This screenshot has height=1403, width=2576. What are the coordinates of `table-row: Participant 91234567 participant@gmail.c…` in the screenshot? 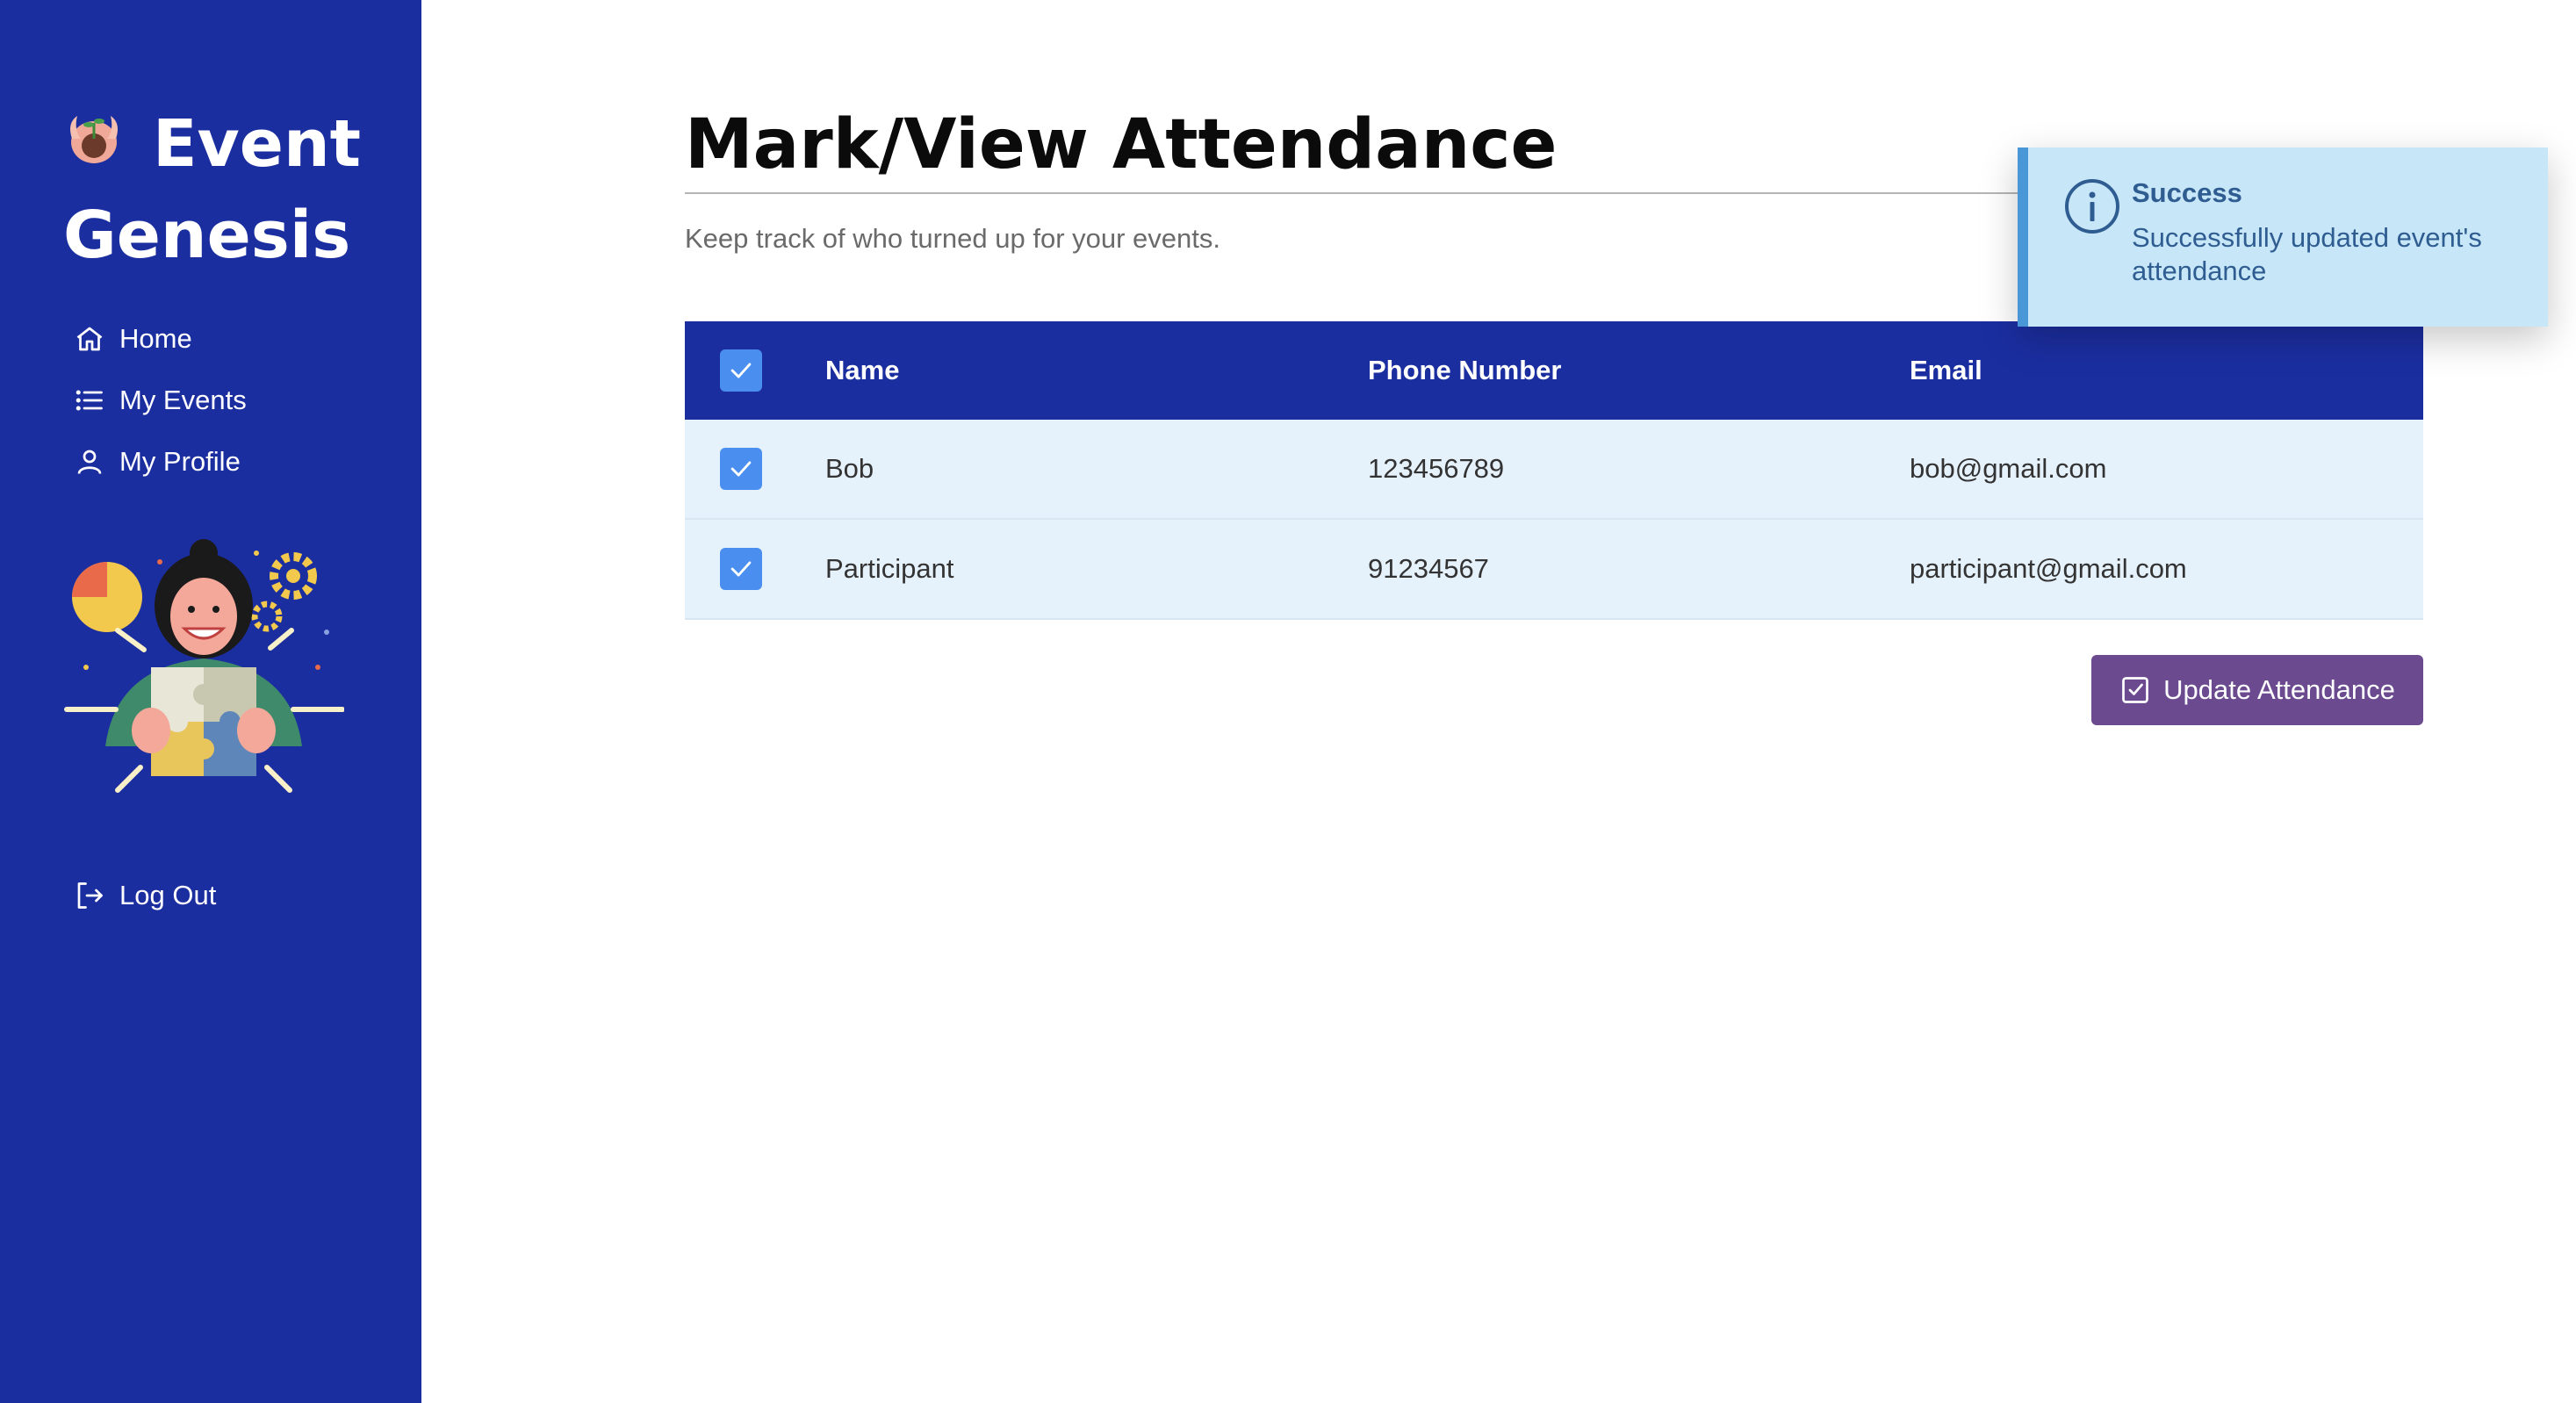 It's located at (1554, 570).